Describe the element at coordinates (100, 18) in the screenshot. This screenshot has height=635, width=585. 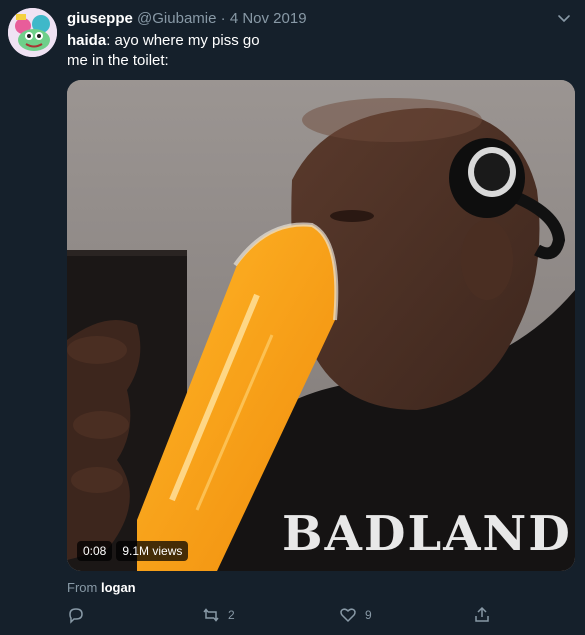
I see `display-name: giuseppe` at that location.